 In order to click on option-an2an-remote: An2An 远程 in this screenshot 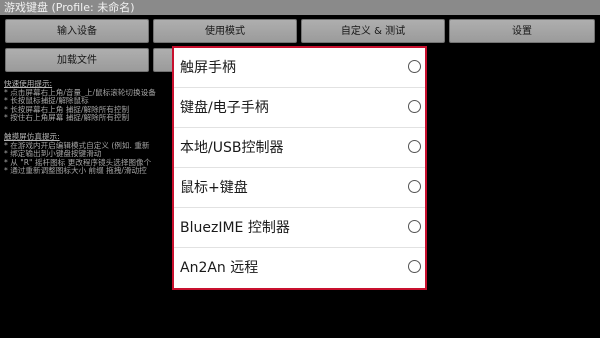, I will do `click(299, 268)`.